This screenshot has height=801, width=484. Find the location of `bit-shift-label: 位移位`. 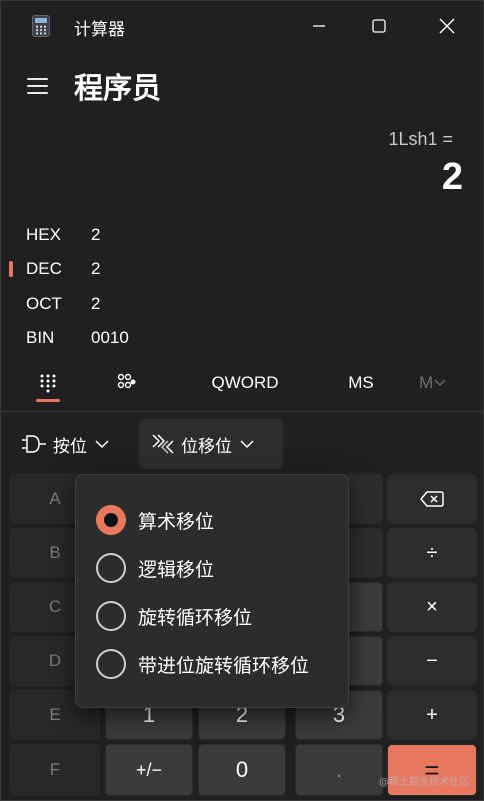

bit-shift-label: 位移位 is located at coordinates (206, 446).